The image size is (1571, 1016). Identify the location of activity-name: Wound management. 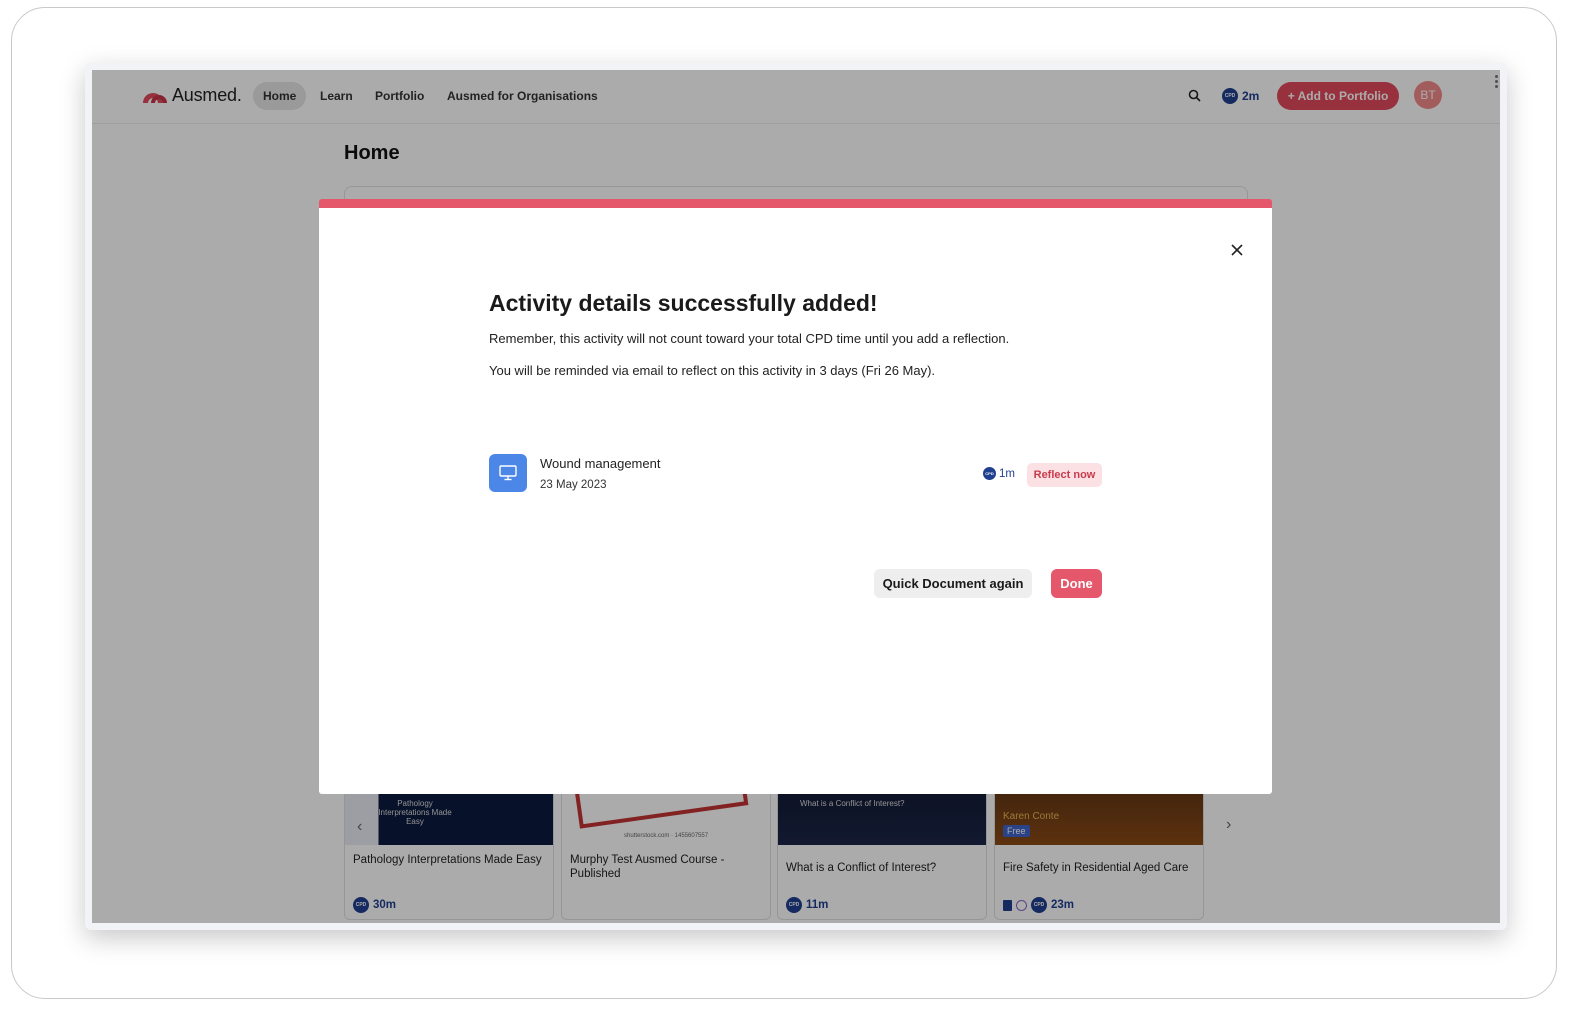
(600, 463).